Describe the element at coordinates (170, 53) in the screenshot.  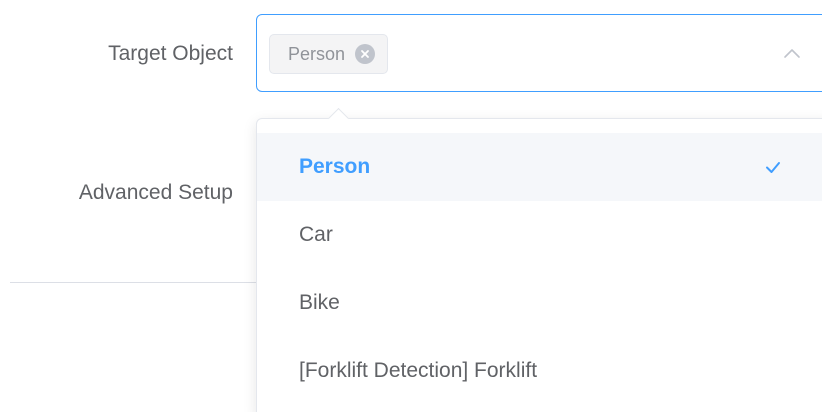
I see `target-object-label: Target Object` at that location.